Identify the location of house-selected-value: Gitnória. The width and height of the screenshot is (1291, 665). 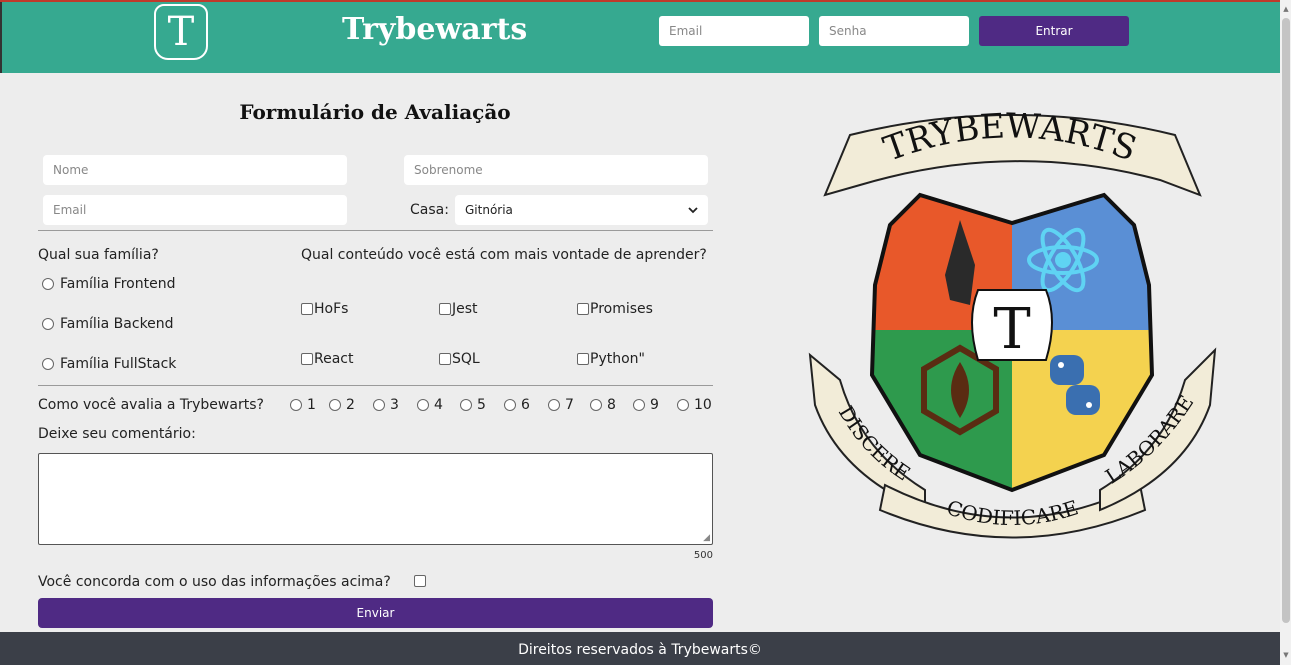
(489, 210).